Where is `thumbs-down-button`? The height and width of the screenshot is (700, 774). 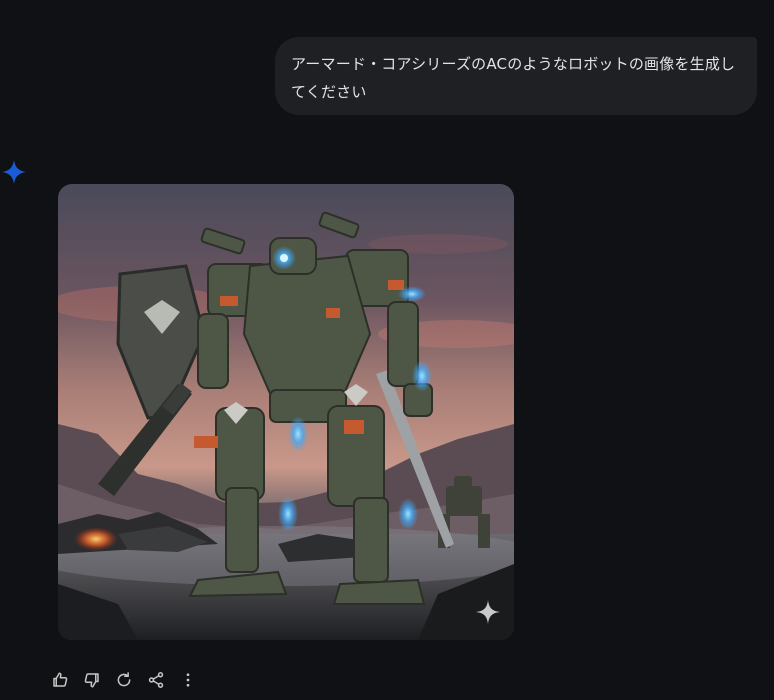
thumbs-down-button is located at coordinates (92, 680).